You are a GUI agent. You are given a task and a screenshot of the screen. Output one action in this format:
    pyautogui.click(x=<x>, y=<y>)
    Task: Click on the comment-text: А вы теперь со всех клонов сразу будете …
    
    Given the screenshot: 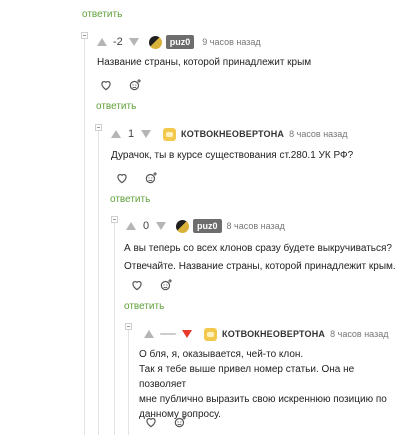 What is the action you would take?
    pyautogui.click(x=260, y=257)
    